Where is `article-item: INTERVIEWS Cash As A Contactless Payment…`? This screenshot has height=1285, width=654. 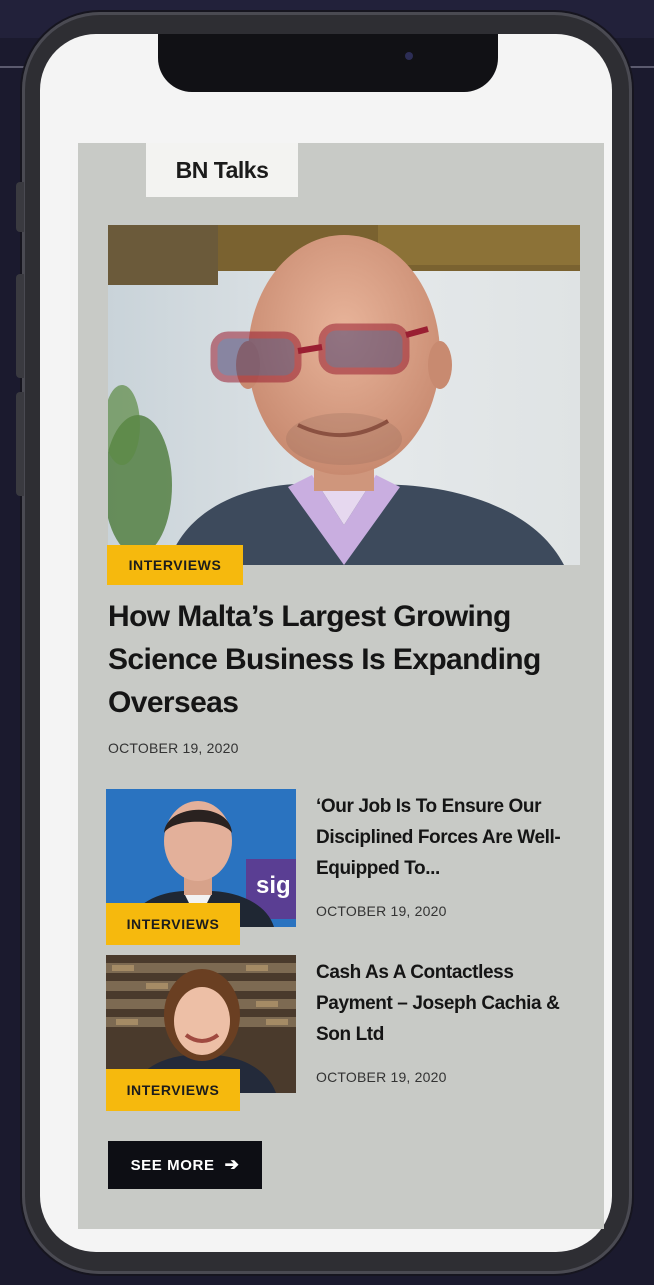
article-item: INTERVIEWS Cash As A Contactless Payment… is located at coordinates (343, 1033).